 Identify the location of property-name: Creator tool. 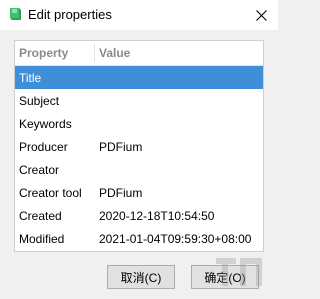
(50, 193).